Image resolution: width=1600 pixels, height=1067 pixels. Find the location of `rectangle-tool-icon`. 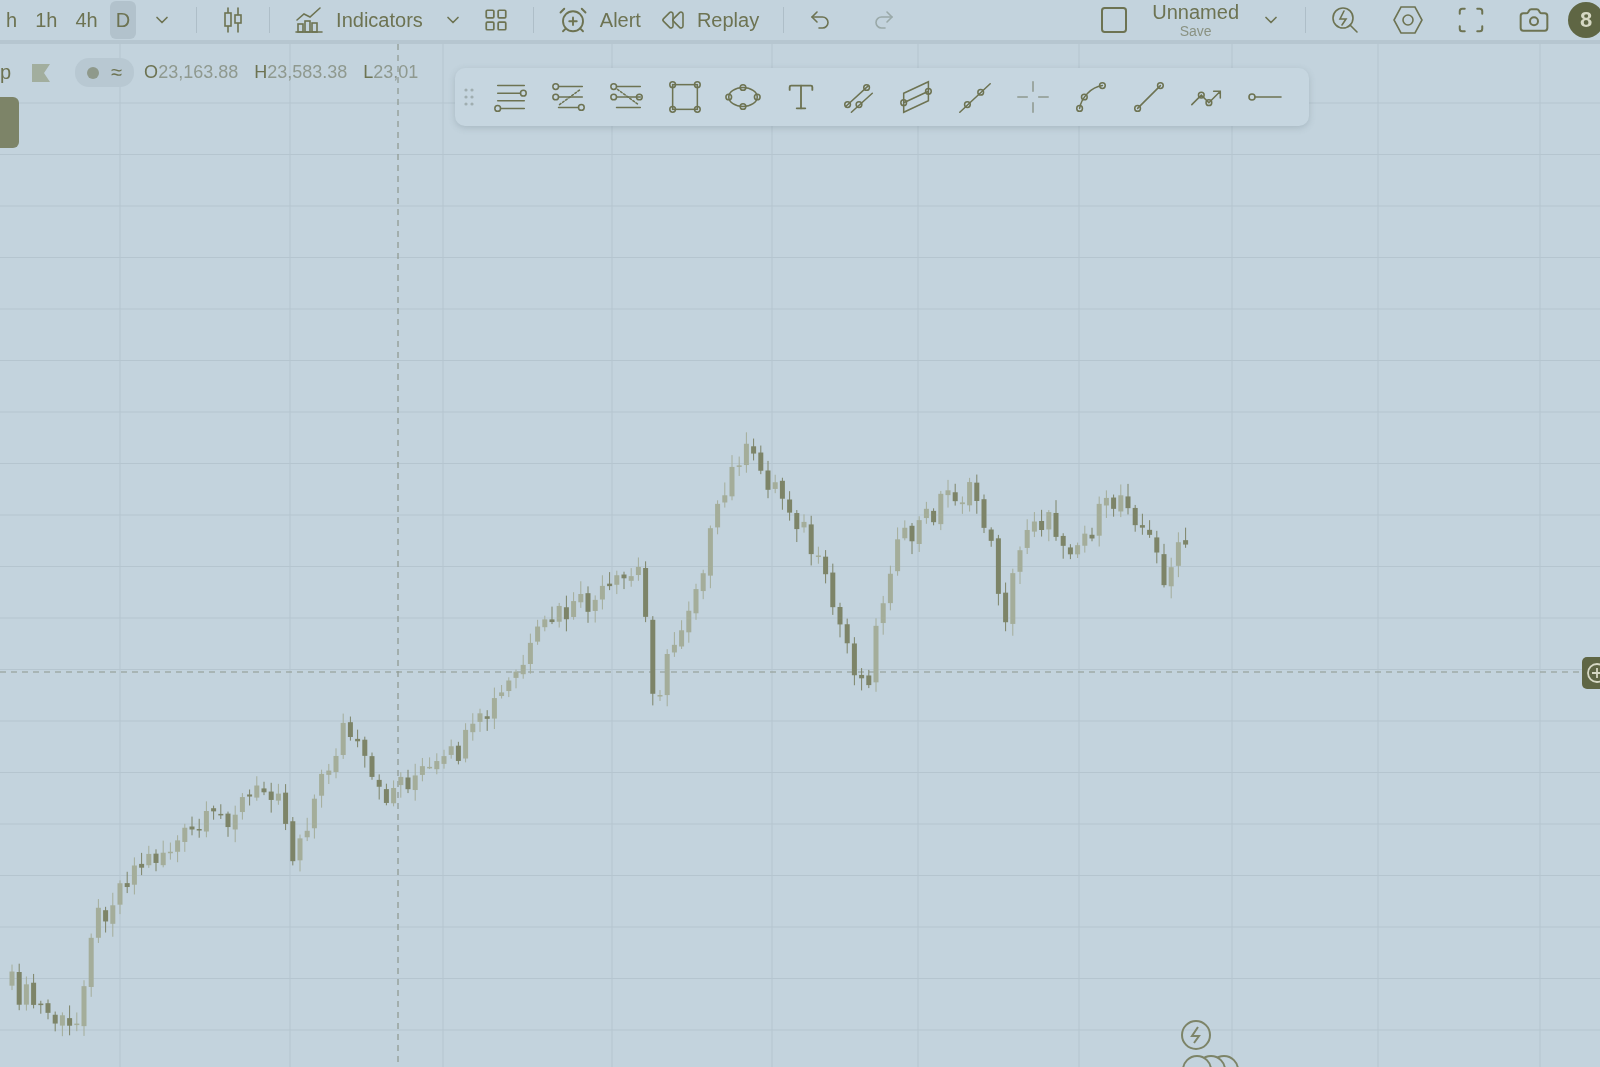

rectangle-tool-icon is located at coordinates (685, 97).